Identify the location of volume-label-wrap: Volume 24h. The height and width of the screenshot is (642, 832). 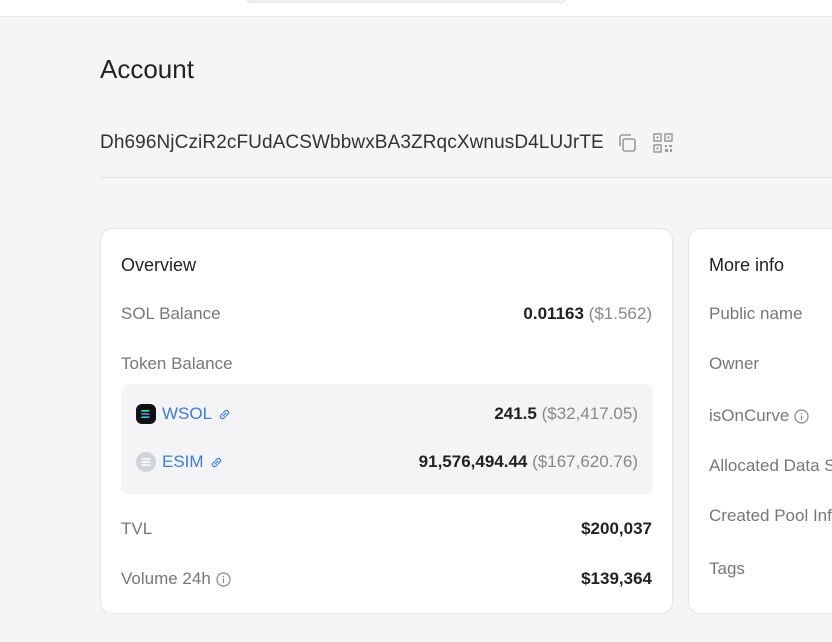
(176, 579).